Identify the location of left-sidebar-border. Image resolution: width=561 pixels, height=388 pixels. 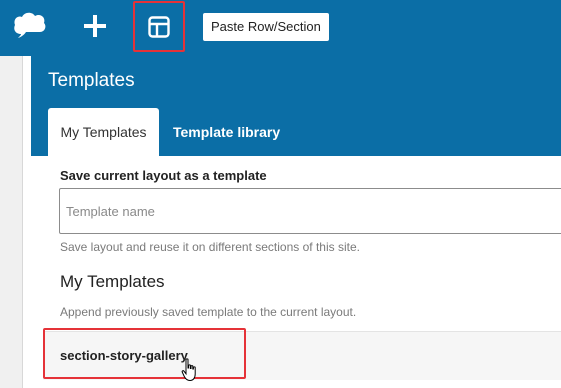
(22, 222).